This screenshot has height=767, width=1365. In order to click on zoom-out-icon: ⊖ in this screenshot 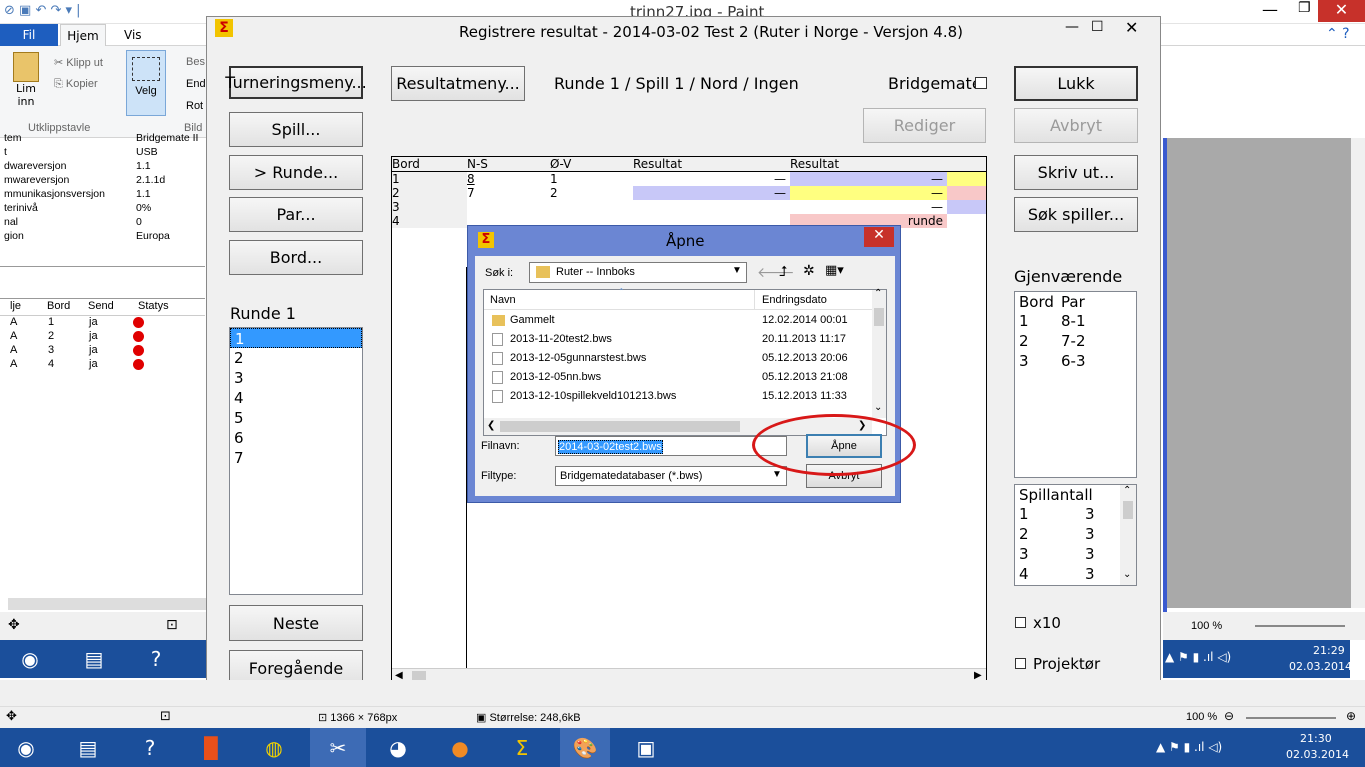, I will do `click(1229, 716)`.